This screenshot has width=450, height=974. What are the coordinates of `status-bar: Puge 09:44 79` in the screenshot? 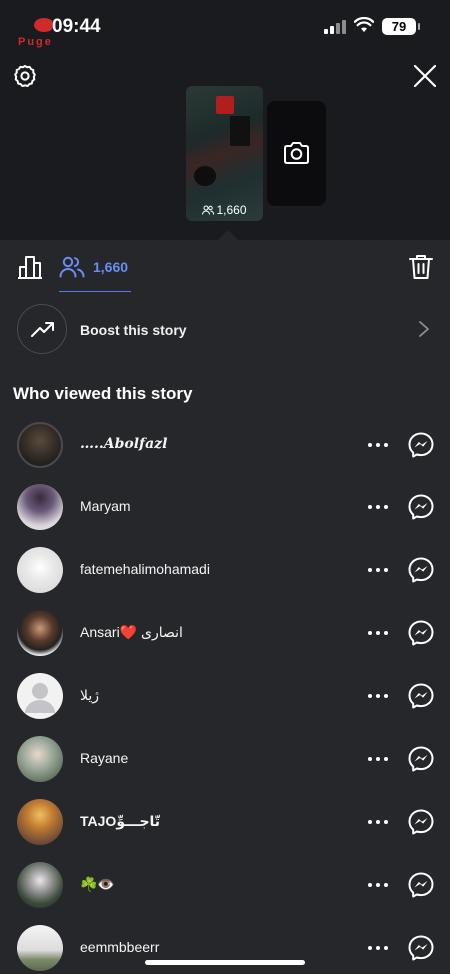 It's located at (225, 26).